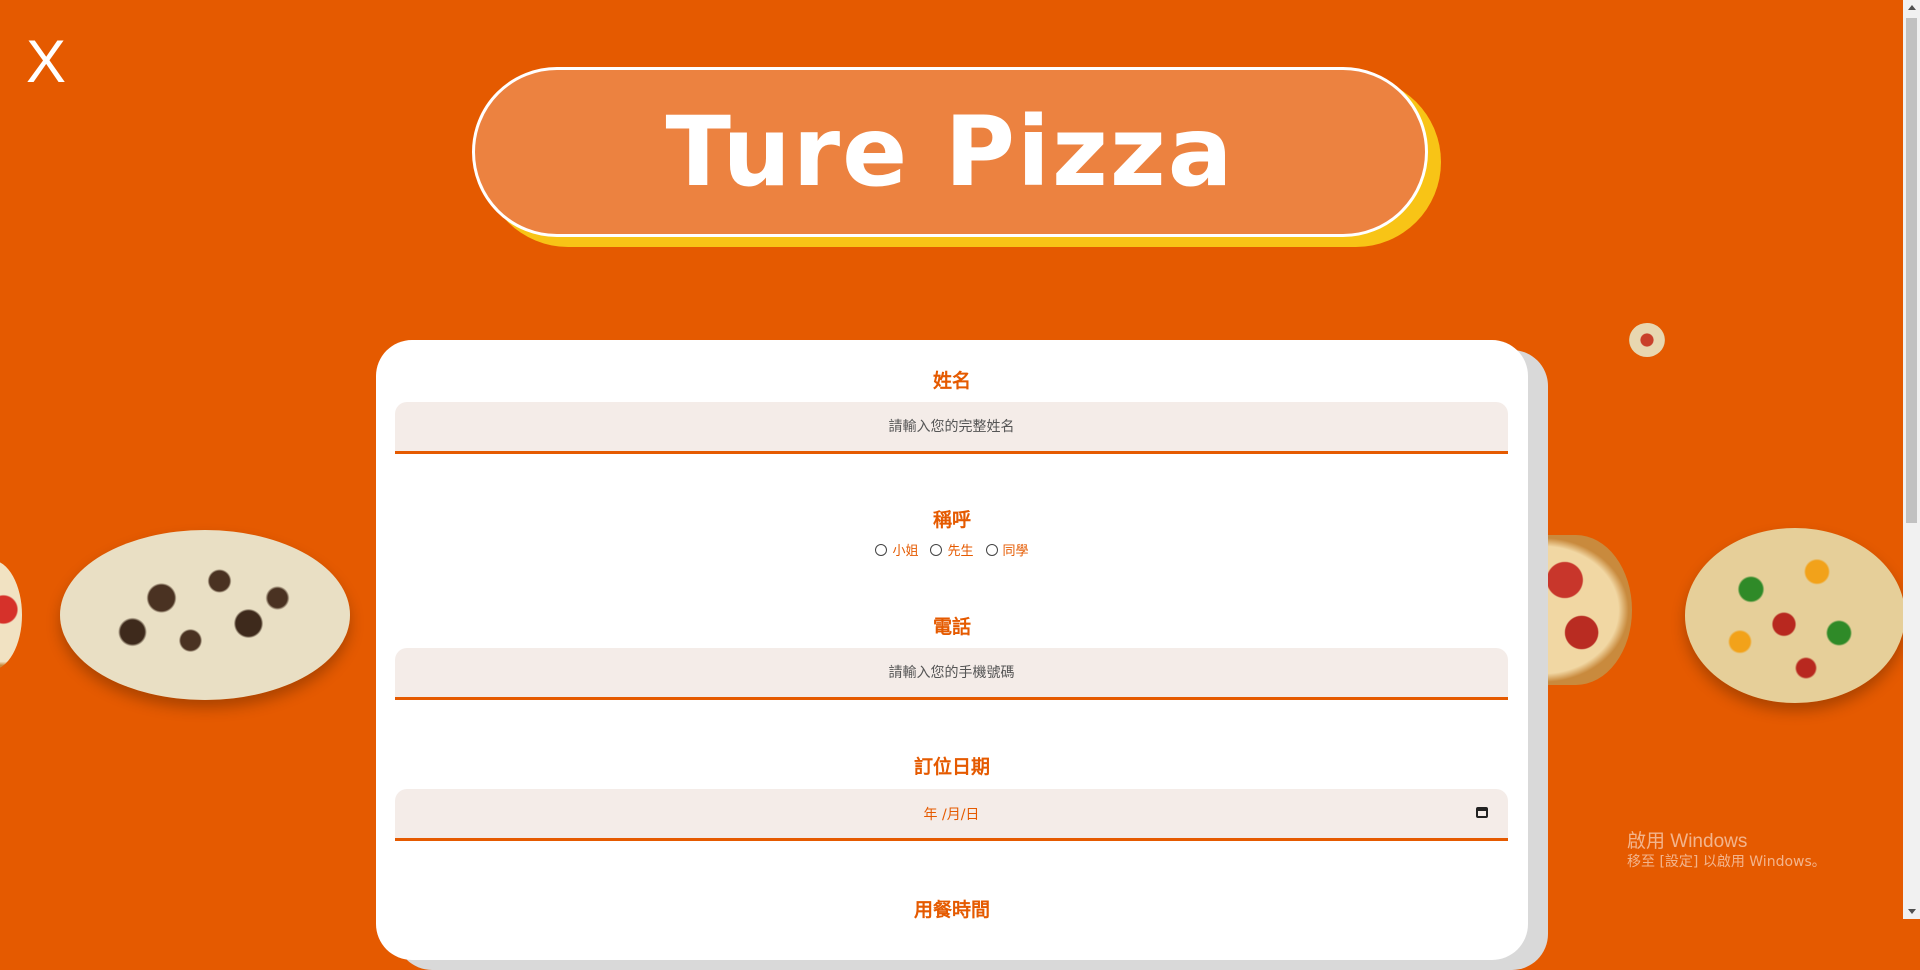 This screenshot has width=1920, height=970. I want to click on close-button: X, so click(46, 62).